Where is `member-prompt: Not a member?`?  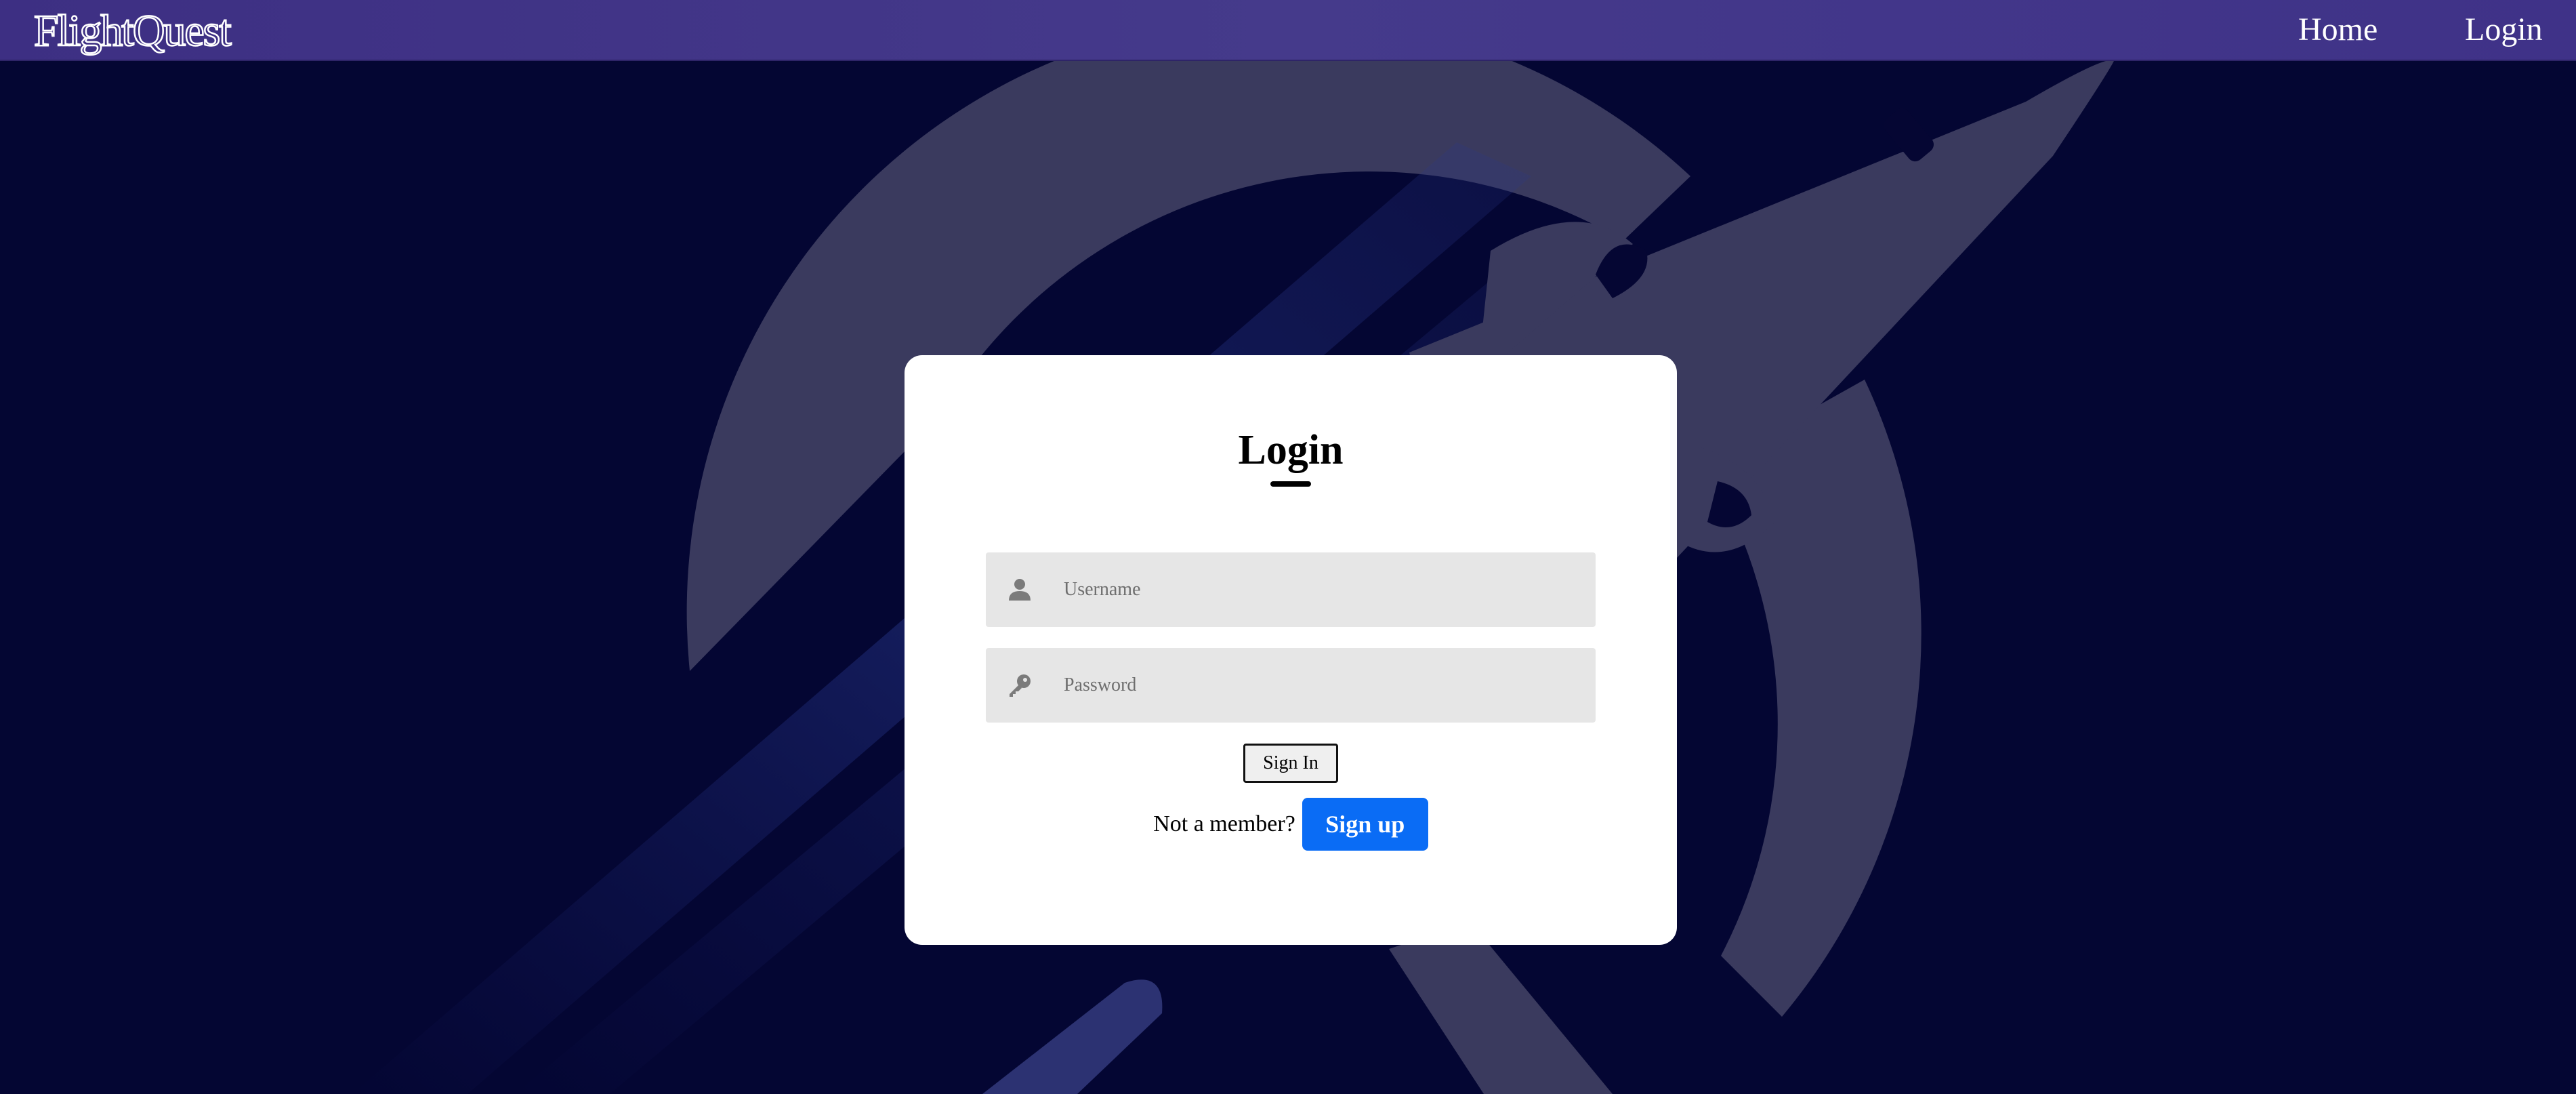
member-prompt: Not a member? is located at coordinates (1224, 824).